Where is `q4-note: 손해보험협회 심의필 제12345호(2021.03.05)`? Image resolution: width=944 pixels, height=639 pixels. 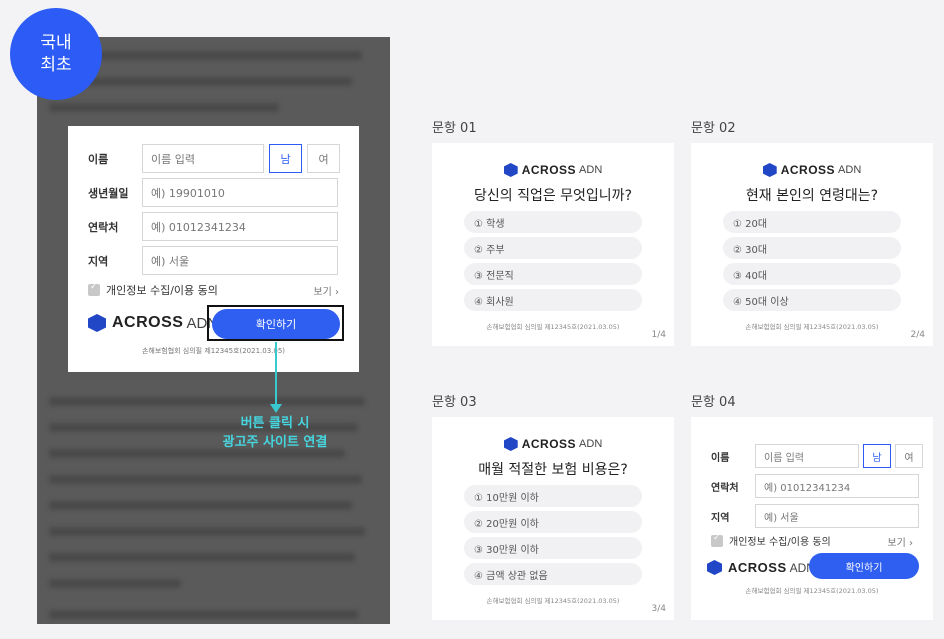 q4-note: 손해보험협회 심의필 제12345호(2021.03.05) is located at coordinates (812, 591).